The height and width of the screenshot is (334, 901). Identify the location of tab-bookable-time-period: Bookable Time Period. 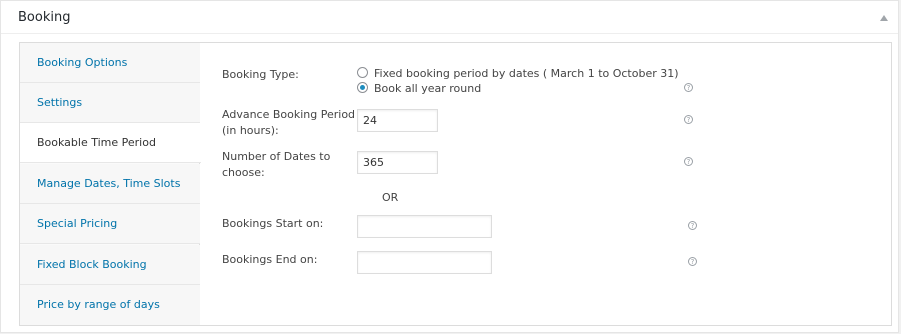
(110, 143).